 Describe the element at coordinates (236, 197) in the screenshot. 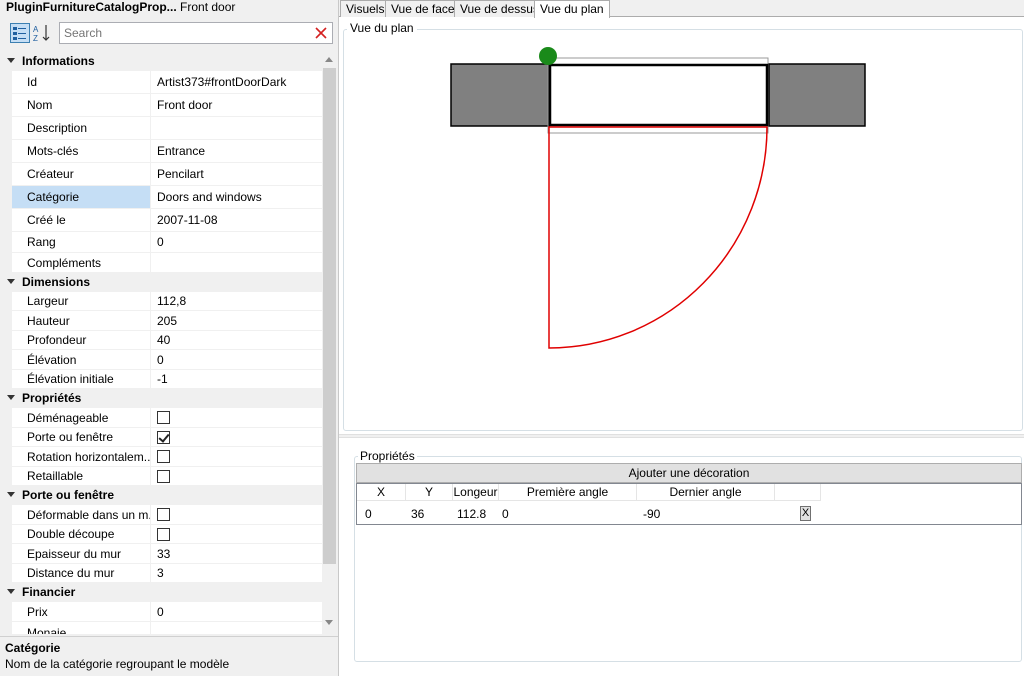

I see `prop-value: Doors and windows` at that location.